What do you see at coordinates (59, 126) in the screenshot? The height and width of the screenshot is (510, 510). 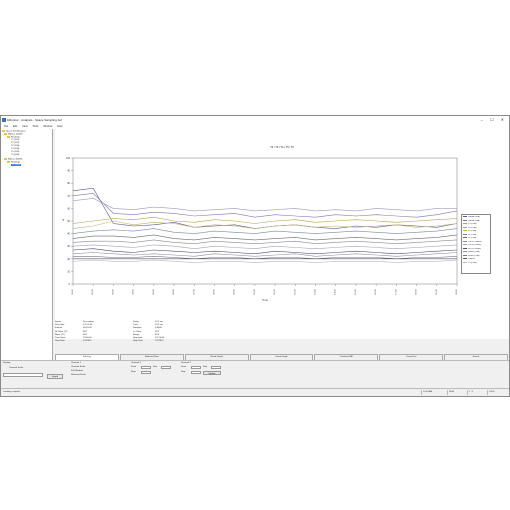 I see `menu-help: Help` at bounding box center [59, 126].